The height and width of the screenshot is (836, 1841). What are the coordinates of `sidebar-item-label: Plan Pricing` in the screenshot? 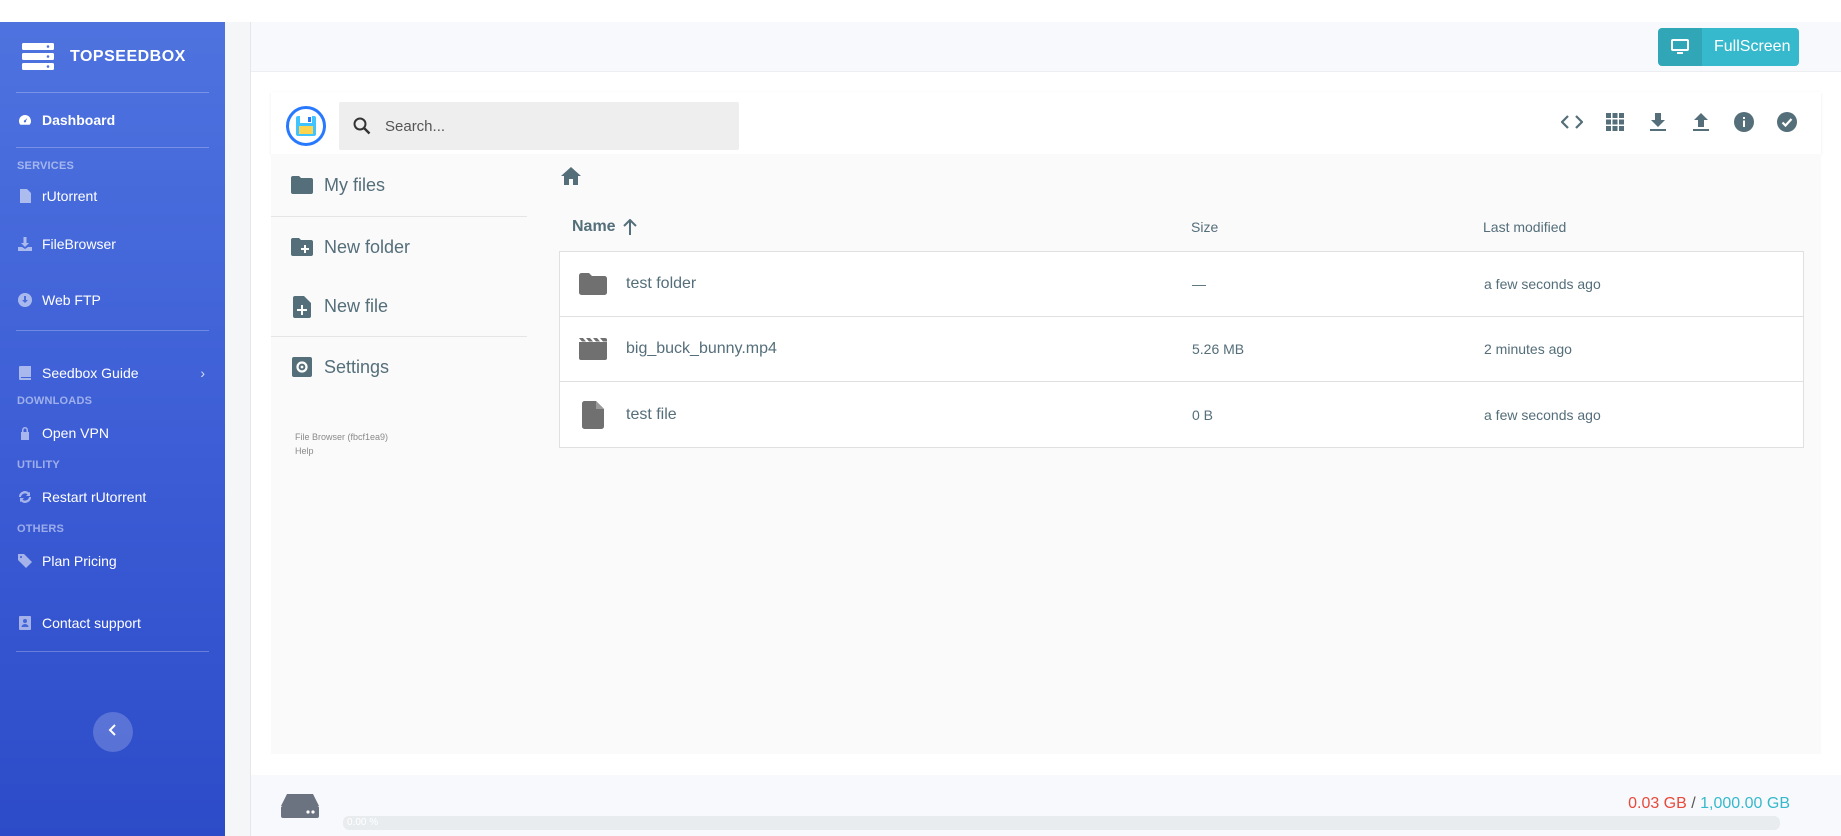 It's located at (79, 561).